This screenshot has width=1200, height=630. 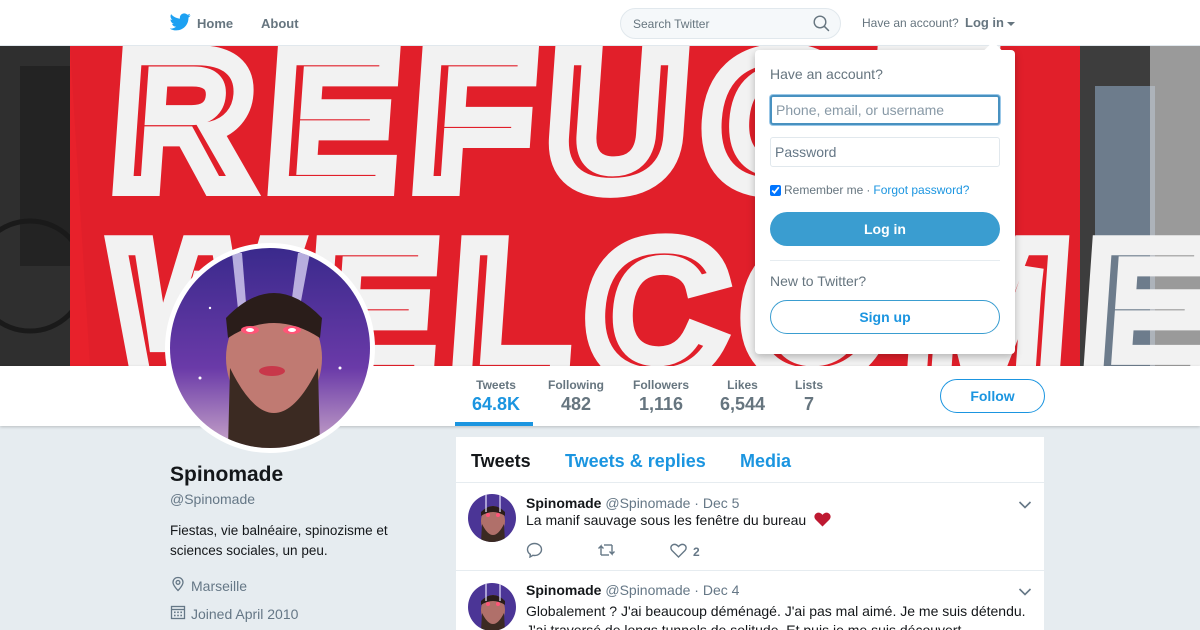 I want to click on stat-value: 482, so click(x=576, y=404).